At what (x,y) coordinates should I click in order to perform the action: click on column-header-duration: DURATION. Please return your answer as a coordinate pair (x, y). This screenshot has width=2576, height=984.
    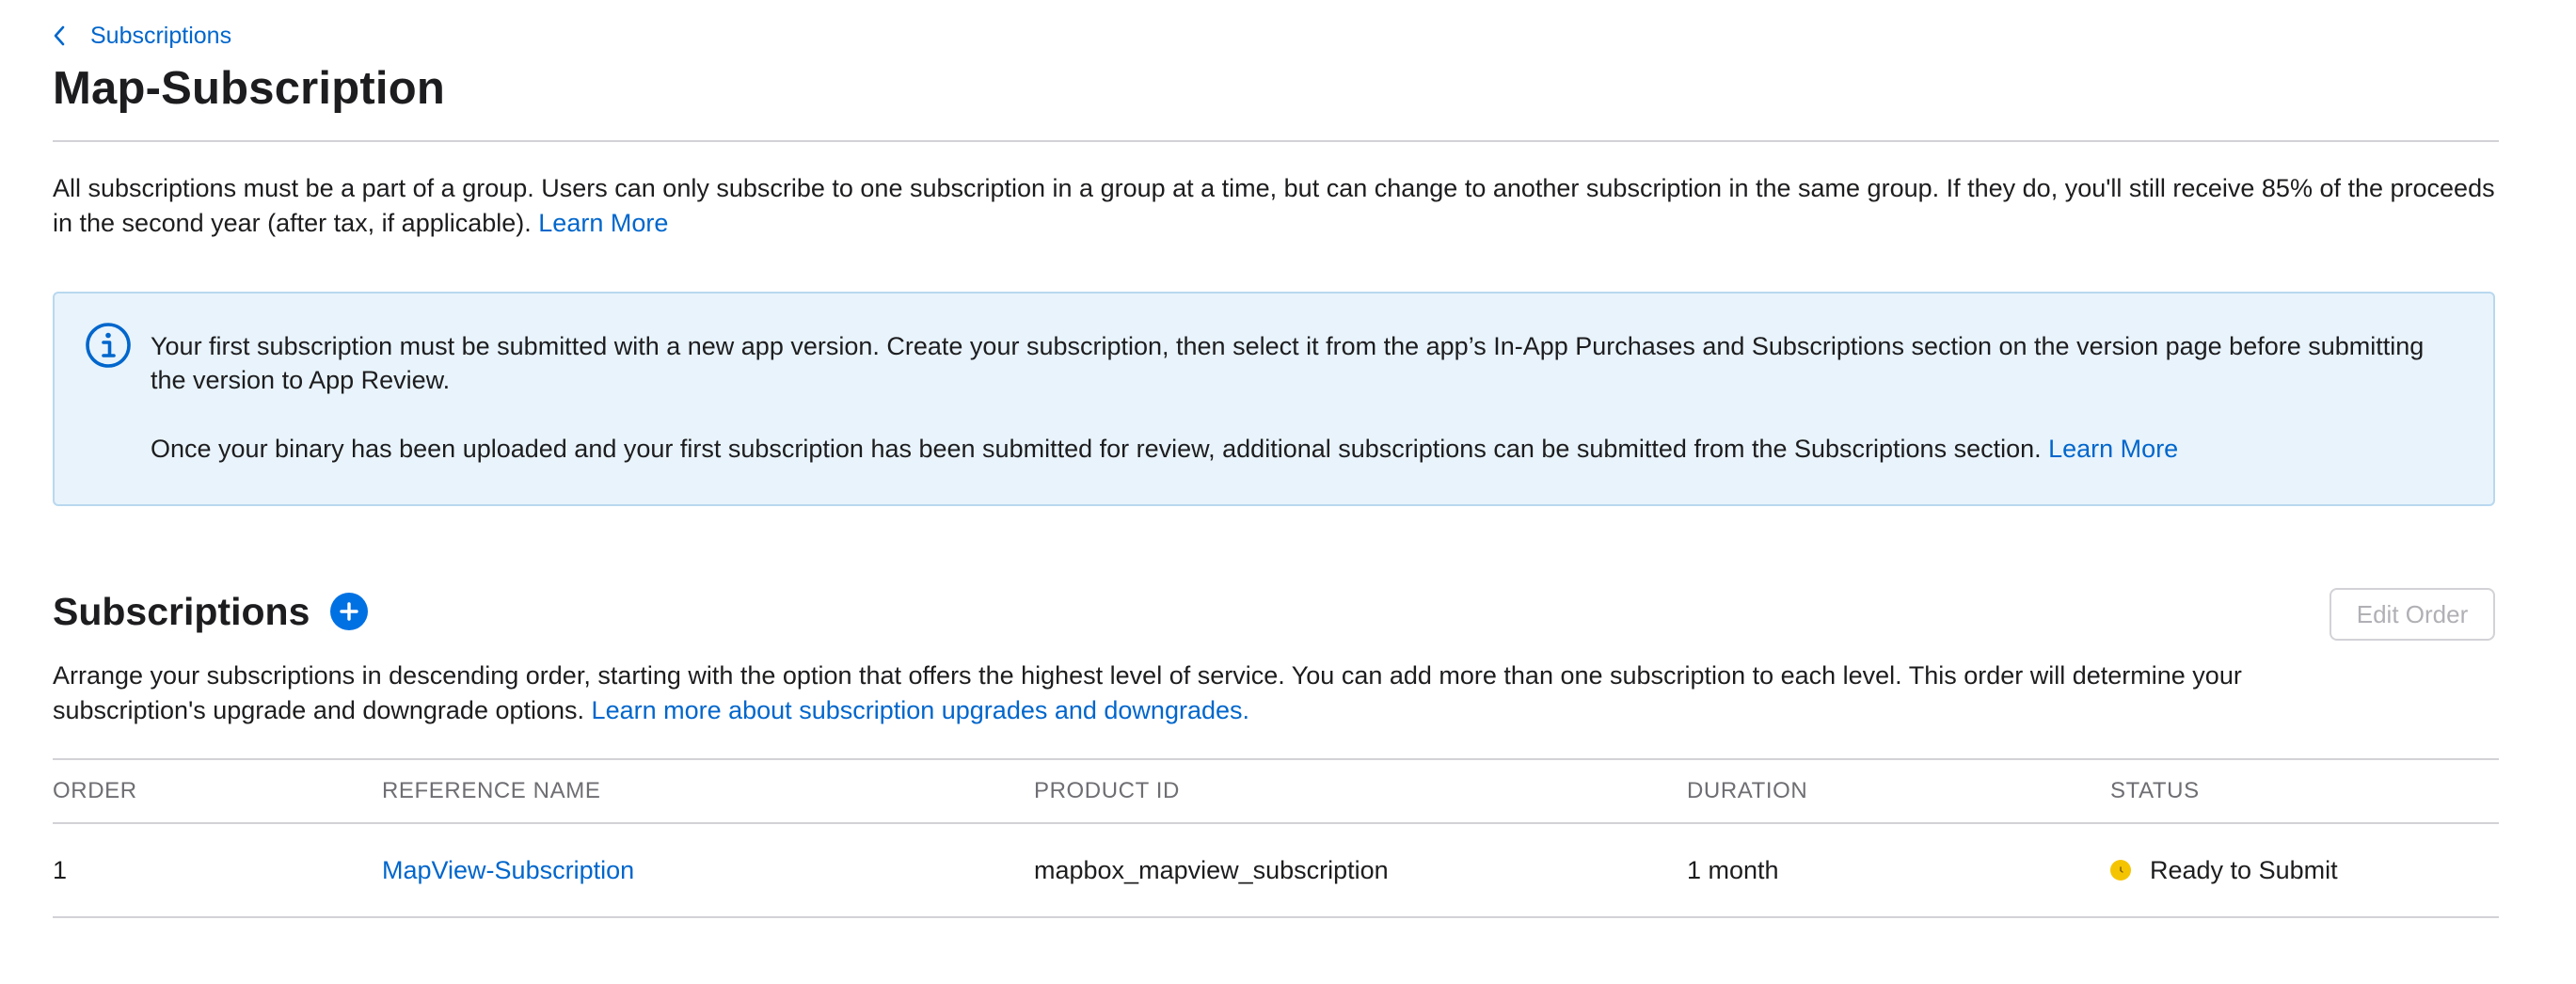
    Looking at the image, I should click on (1747, 791).